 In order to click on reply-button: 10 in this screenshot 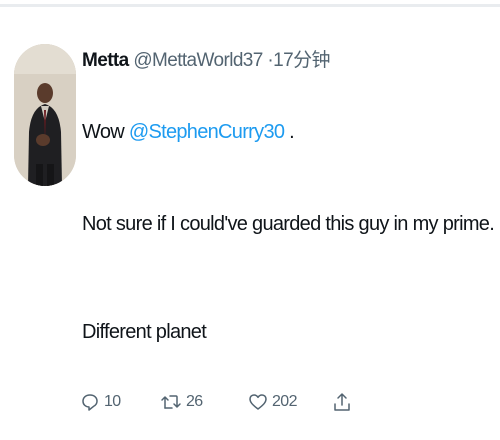, I will do `click(100, 402)`.